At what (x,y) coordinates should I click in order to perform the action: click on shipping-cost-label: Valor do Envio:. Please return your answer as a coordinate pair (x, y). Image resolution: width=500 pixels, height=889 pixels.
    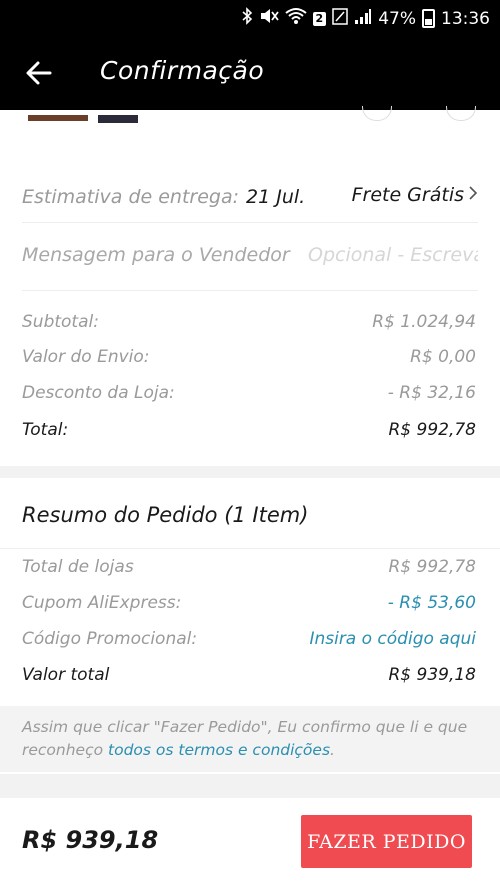
    Looking at the image, I should click on (86, 357).